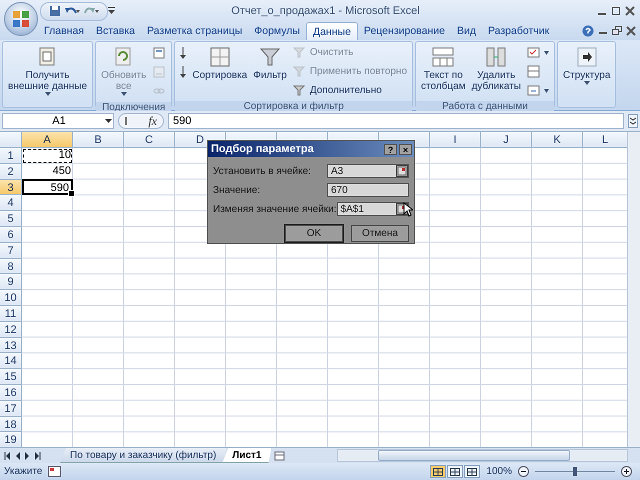  Describe the element at coordinates (485, 106) in the screenshot. I see `group-label: Работа с данными` at that location.